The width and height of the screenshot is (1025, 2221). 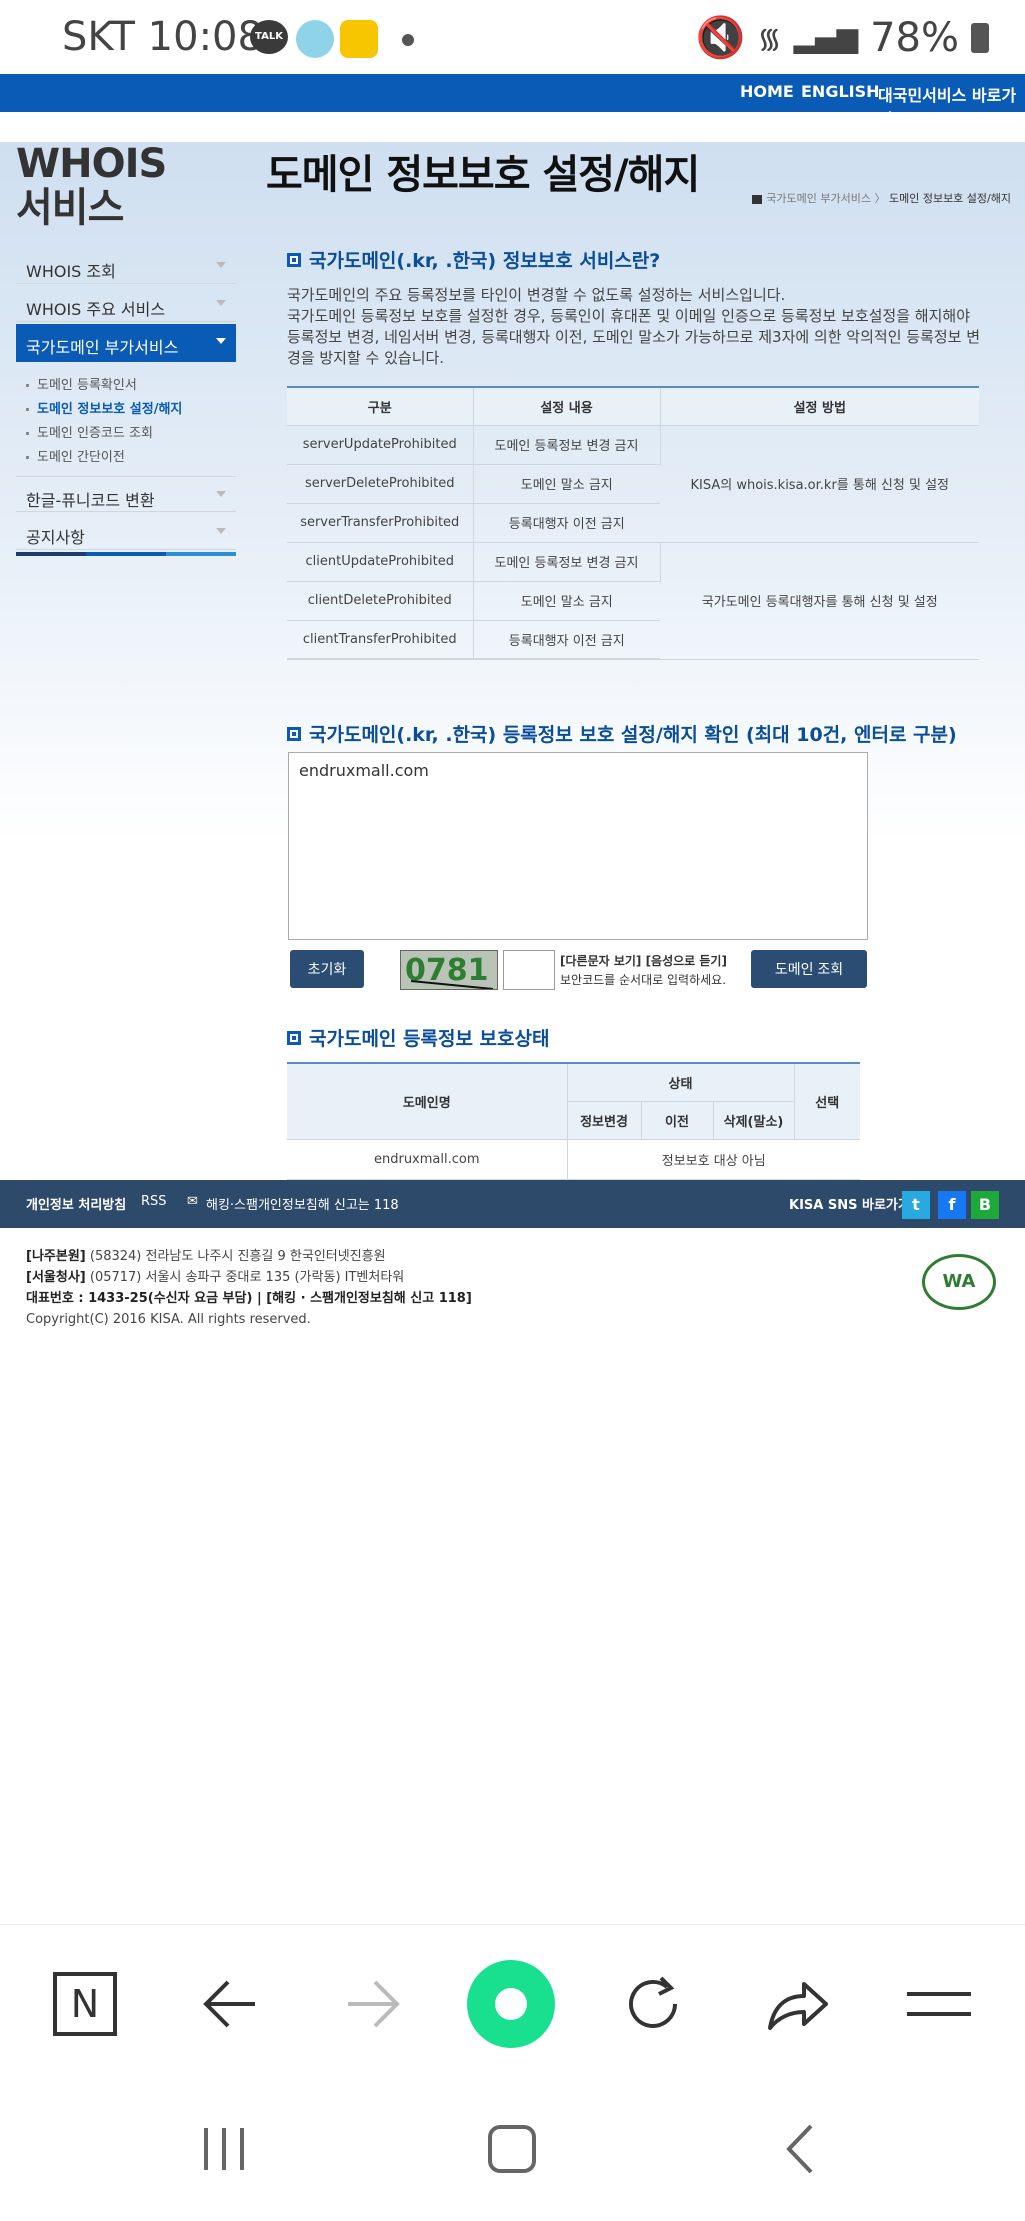 What do you see at coordinates (302, 1203) in the screenshot?
I see `report-link: 해킹·스팸개인정보침해 신고는 118` at bounding box center [302, 1203].